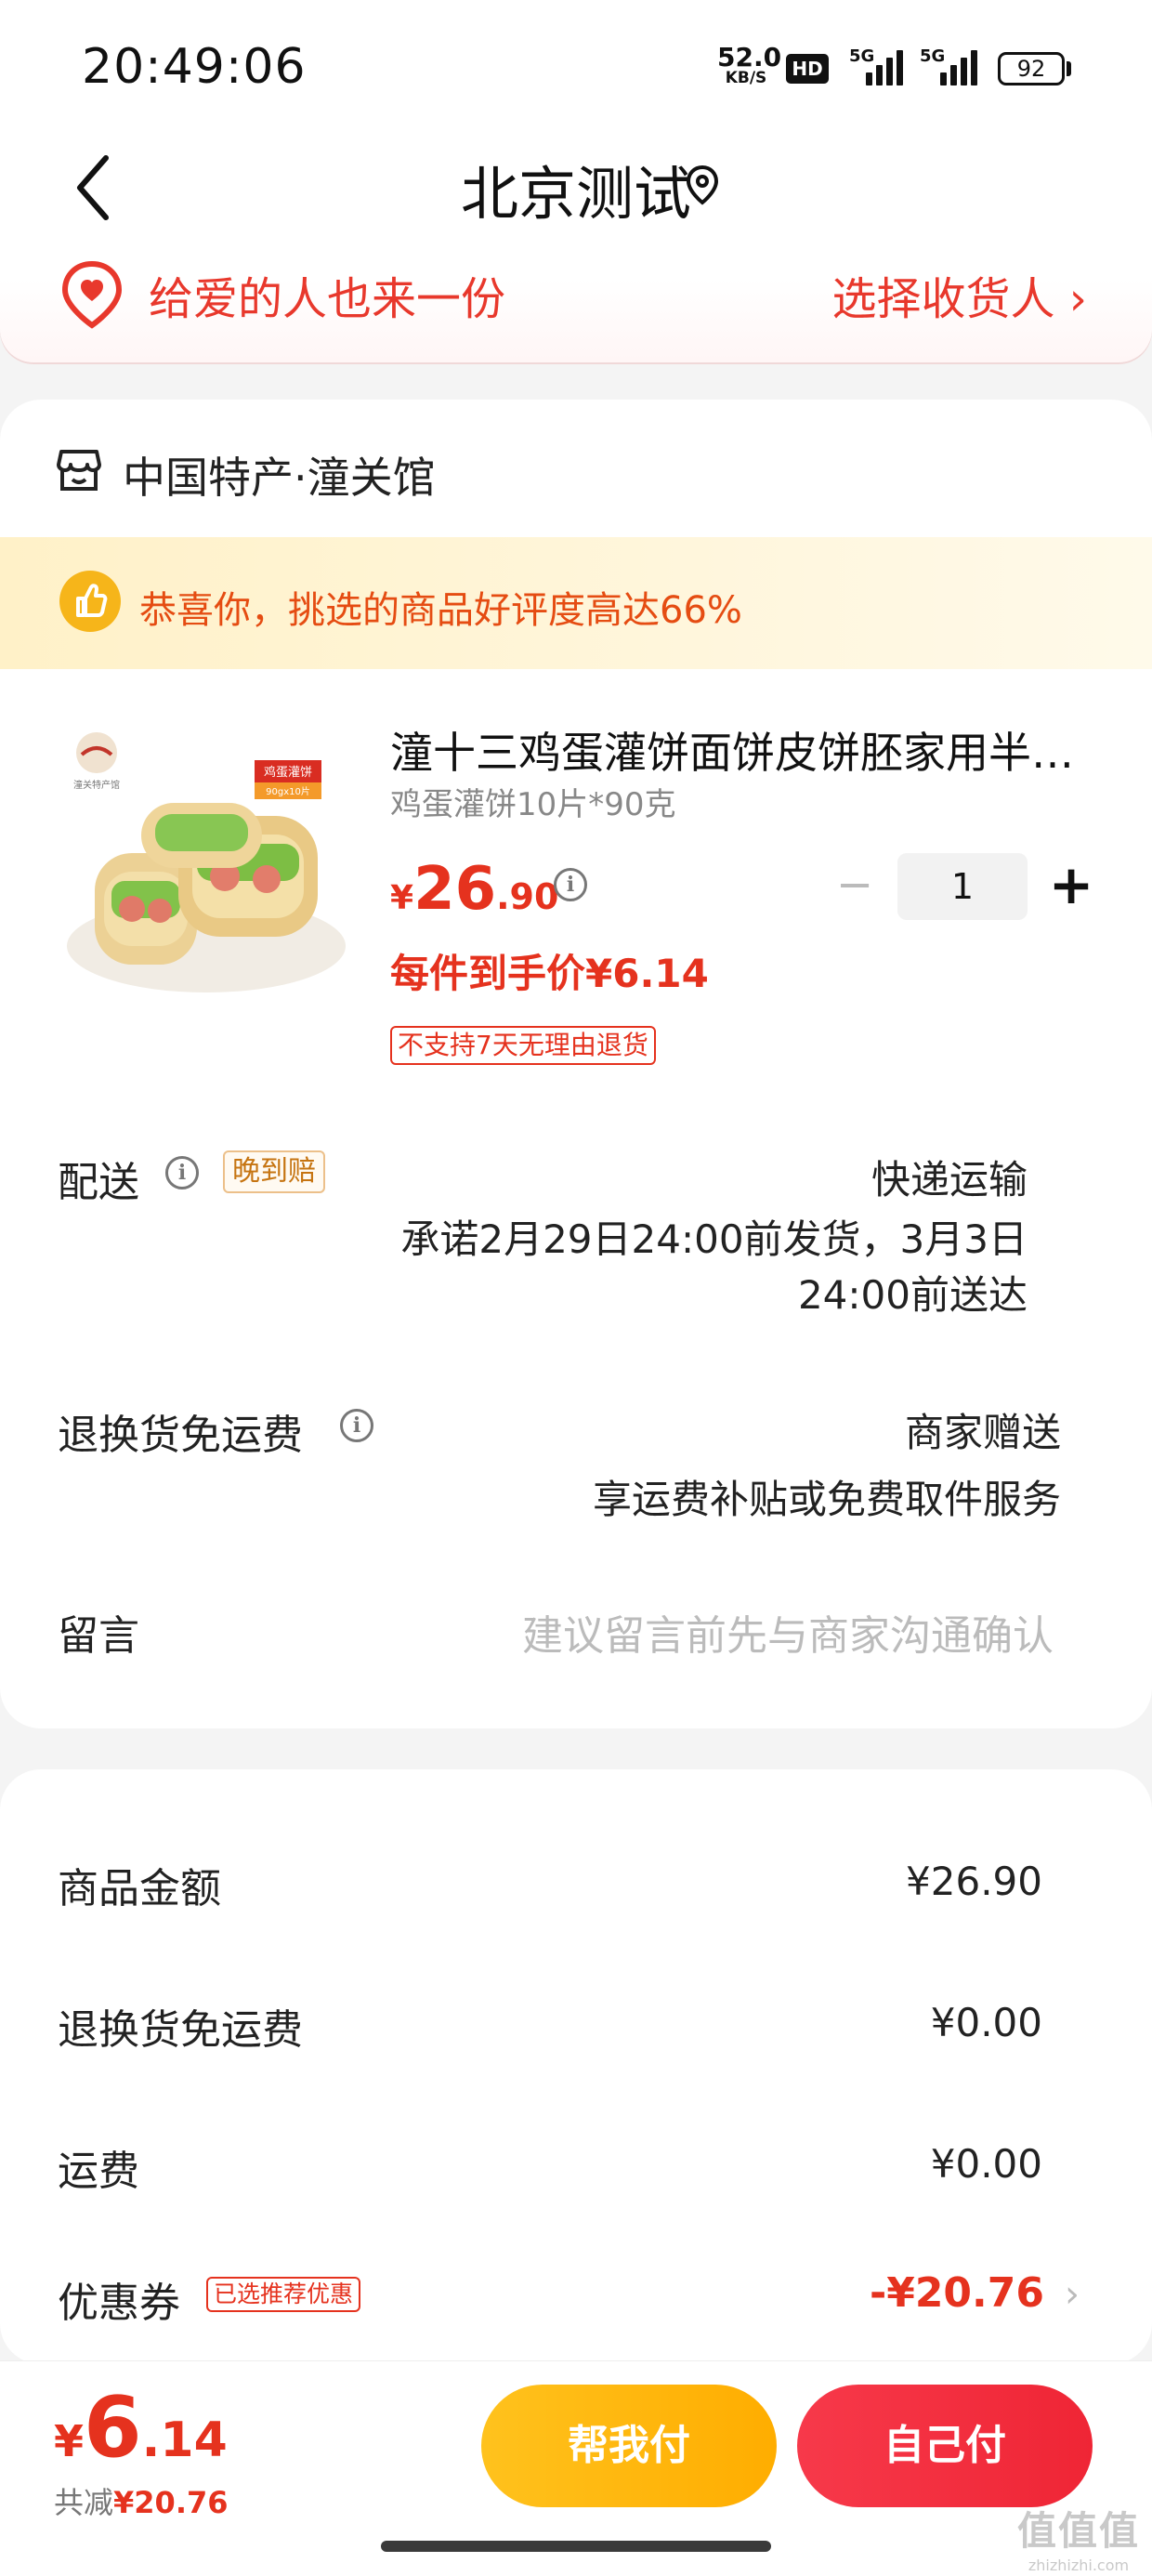 This screenshot has height=2576, width=1152. I want to click on saved-label: 共减, so click(84, 2502).